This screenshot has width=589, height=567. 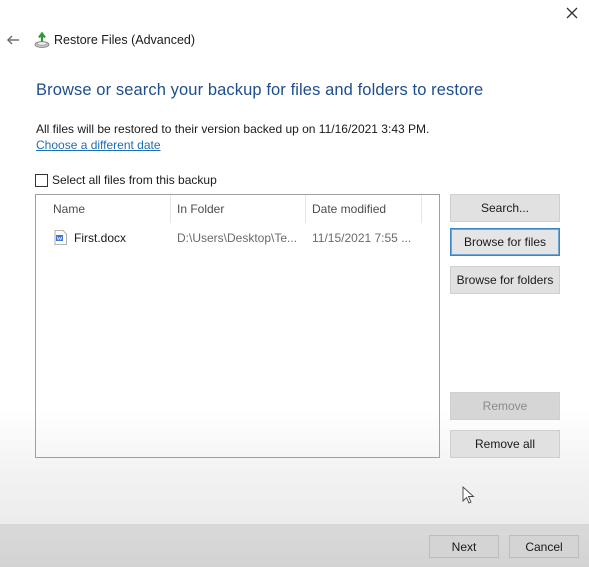 I want to click on remove-all-button: Remove all, so click(x=505, y=444).